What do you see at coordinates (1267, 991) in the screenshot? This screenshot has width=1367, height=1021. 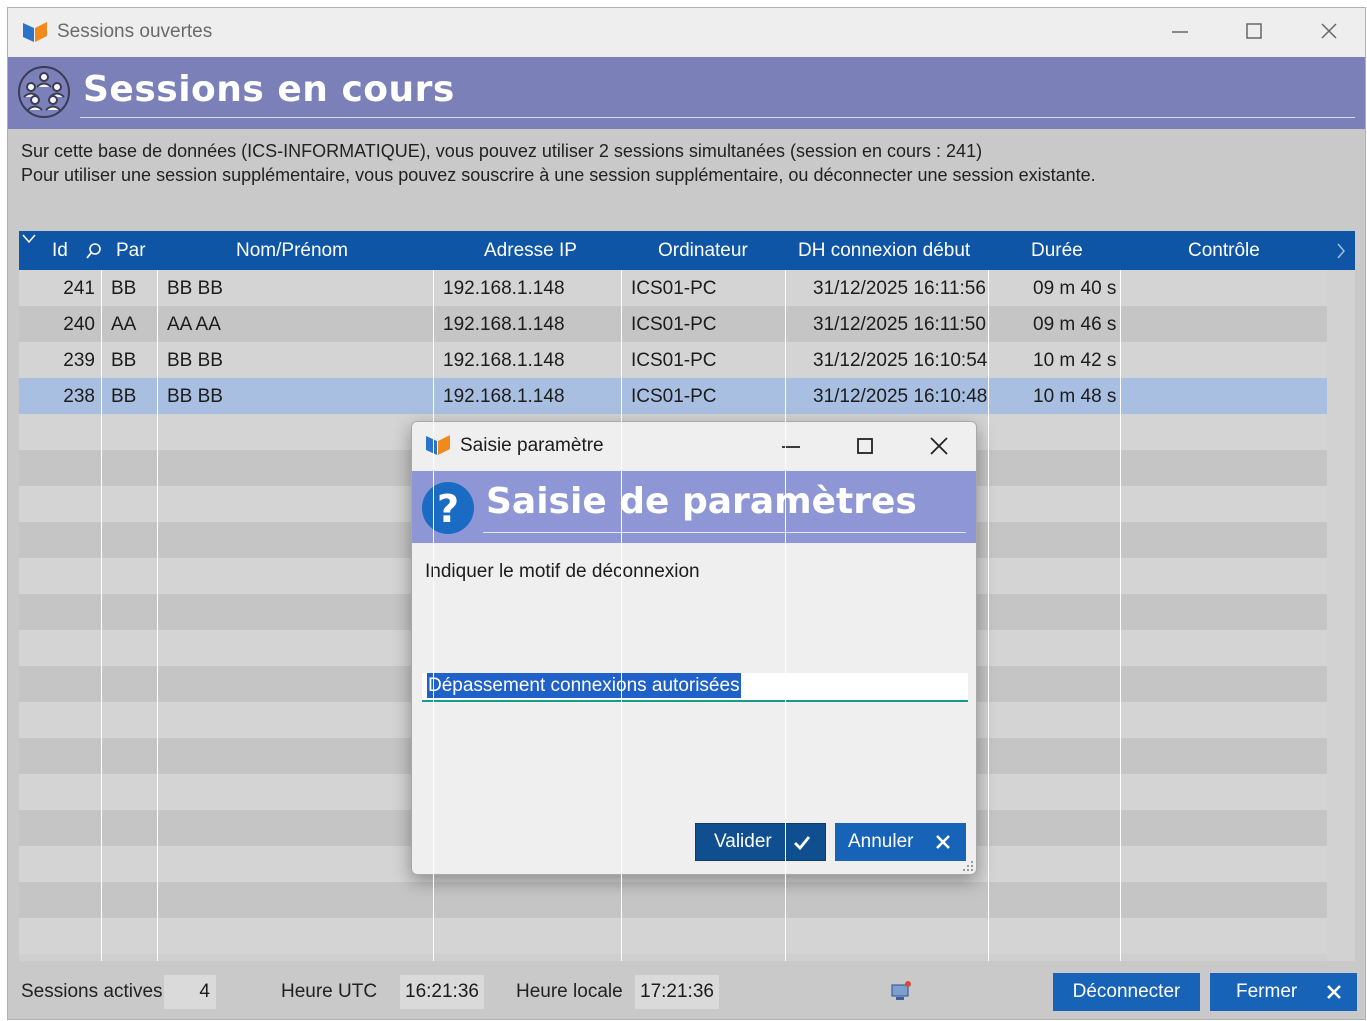 I see `close-button-label: Fermer` at bounding box center [1267, 991].